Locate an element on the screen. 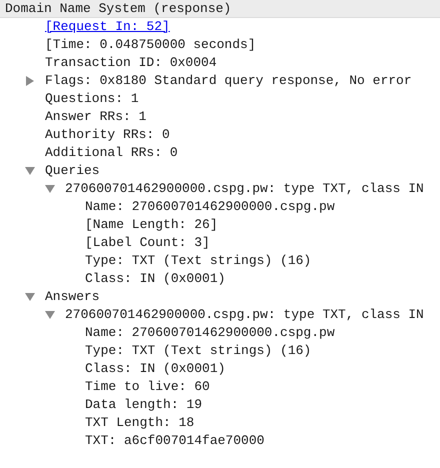 The height and width of the screenshot is (468, 440). tree-item: Flags: 0x8180 Standard query response, No error is located at coordinates (228, 81).